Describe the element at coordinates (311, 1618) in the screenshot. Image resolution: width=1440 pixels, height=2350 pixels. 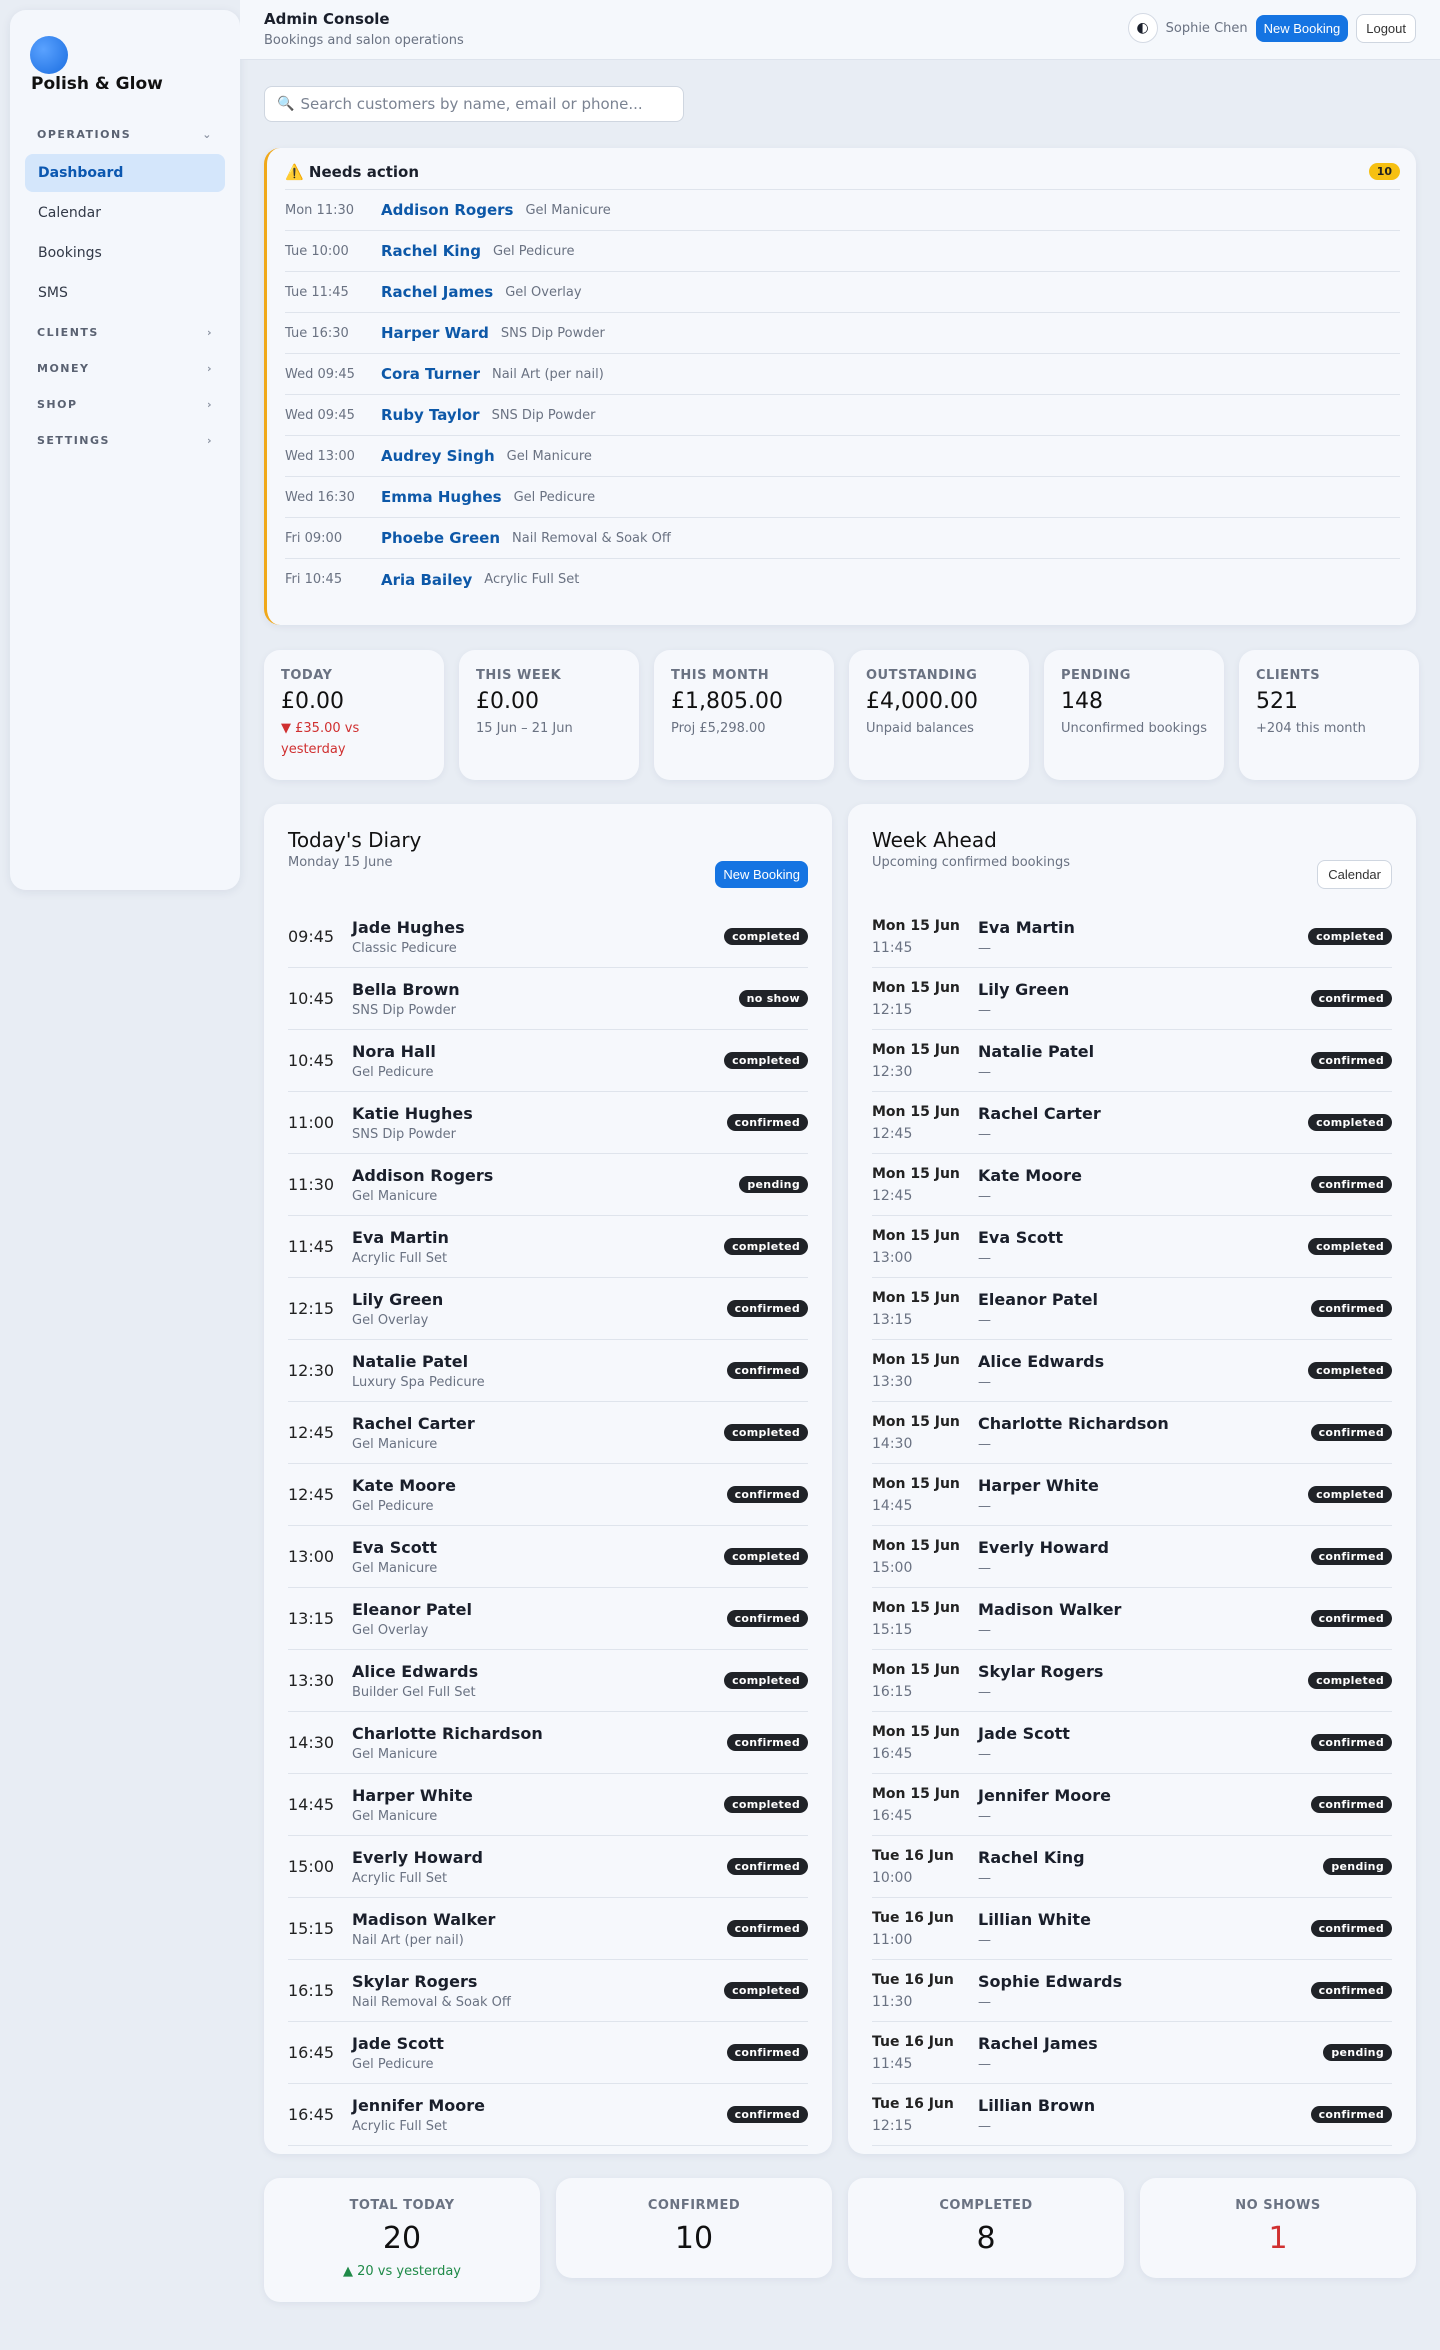
I see `appointment-time: 13:15` at that location.